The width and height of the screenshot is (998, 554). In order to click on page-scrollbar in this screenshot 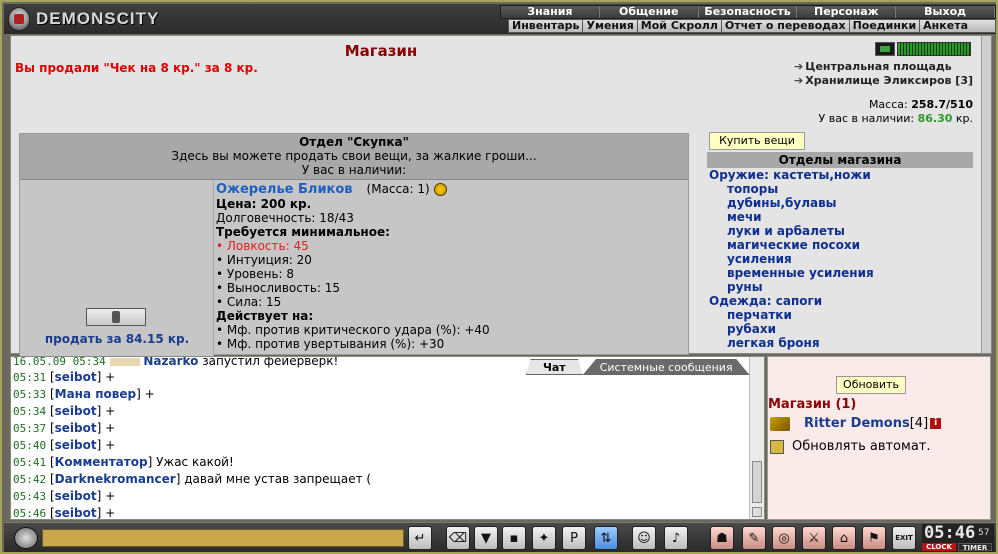, I will do `click(986, 194)`.